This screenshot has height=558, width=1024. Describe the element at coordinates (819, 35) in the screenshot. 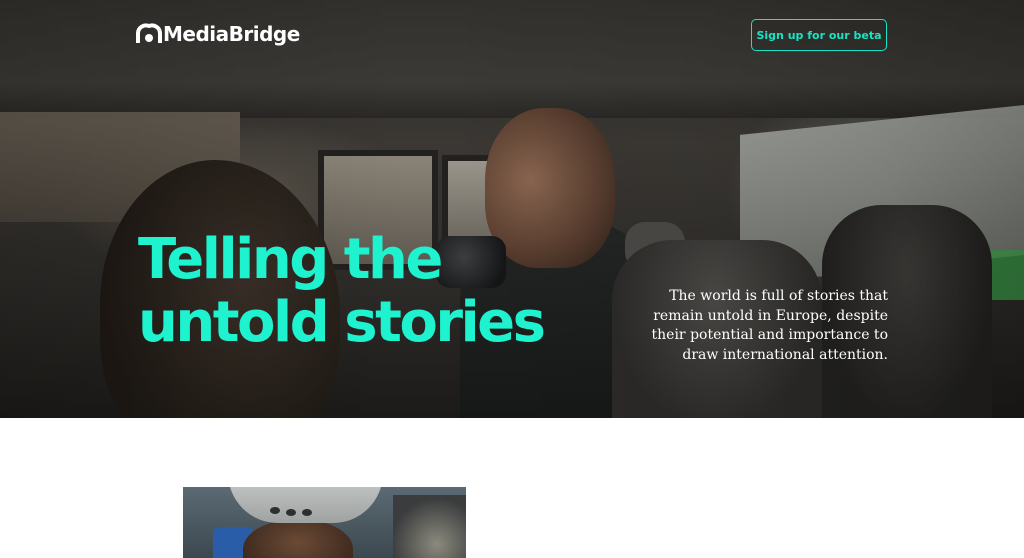

I see `sign-up-beta-button: Sign up for our beta` at that location.